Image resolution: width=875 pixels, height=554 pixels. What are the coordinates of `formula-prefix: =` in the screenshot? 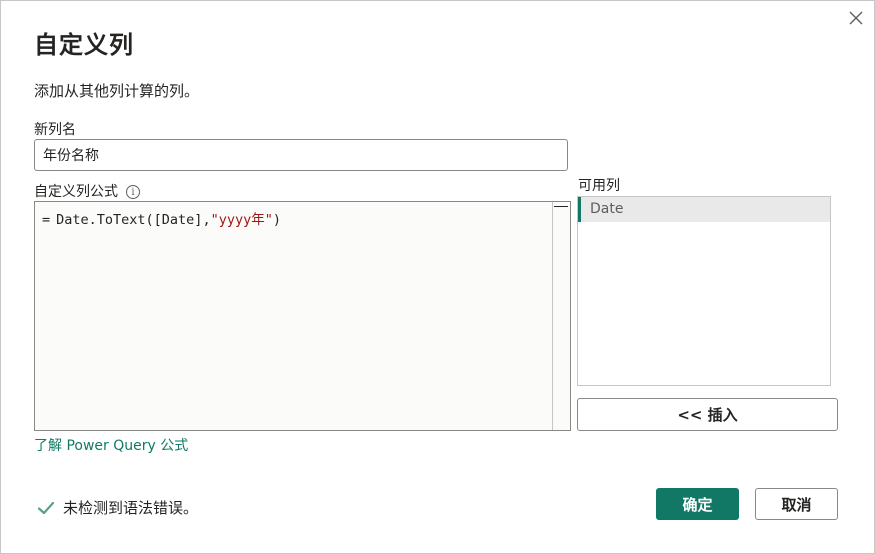 It's located at (46, 220).